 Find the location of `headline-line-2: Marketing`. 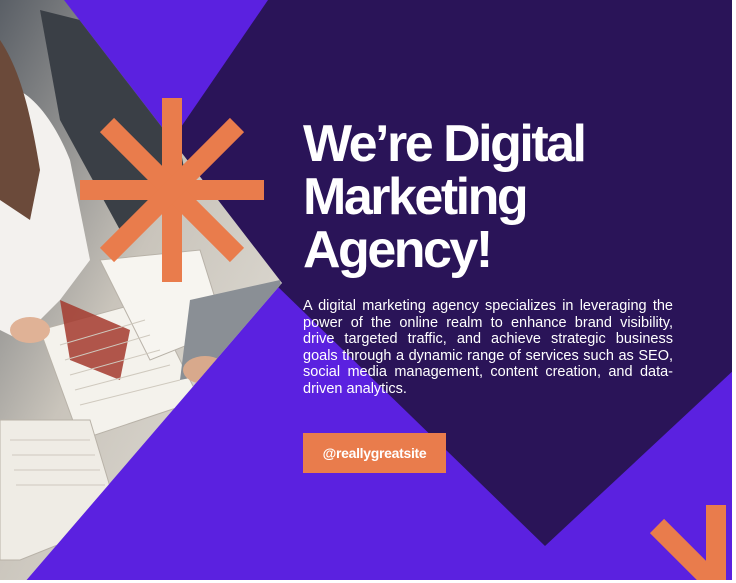

headline-line-2: Marketing is located at coordinates (416, 197).